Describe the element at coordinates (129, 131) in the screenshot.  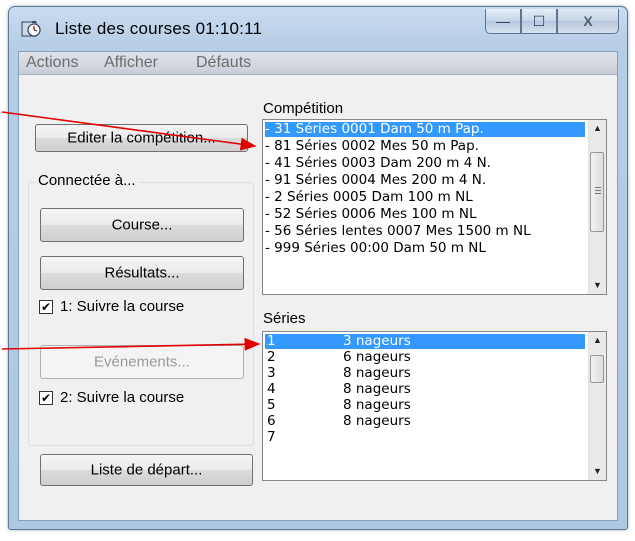
I see `annotation-arrow-competition` at that location.